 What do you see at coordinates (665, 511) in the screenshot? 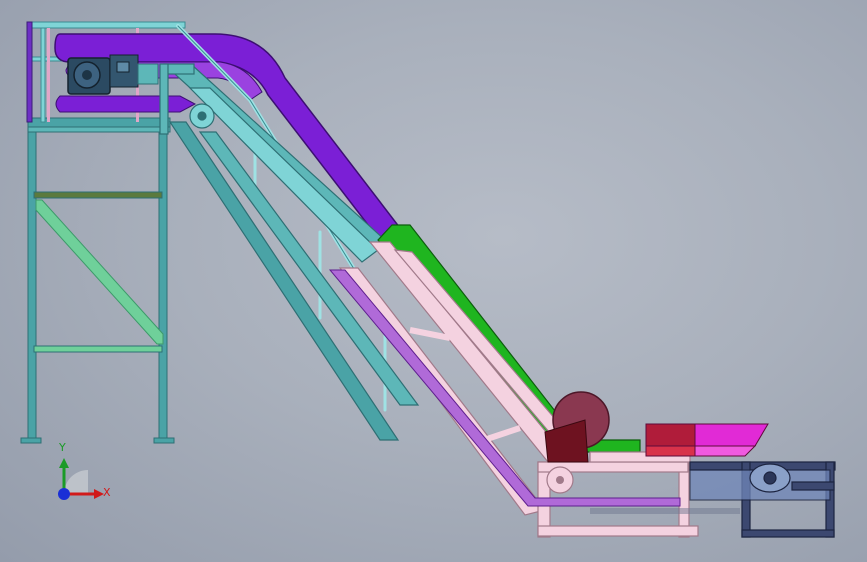
I see `floor-shadow` at bounding box center [665, 511].